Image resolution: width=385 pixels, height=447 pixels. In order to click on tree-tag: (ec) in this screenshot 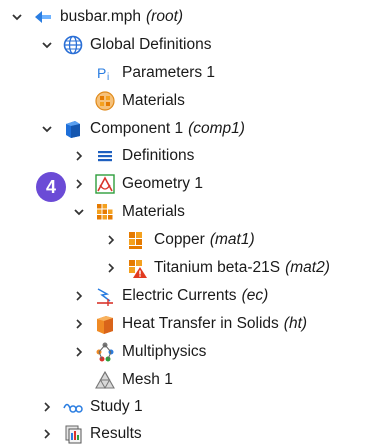, I will do `click(255, 295)`.